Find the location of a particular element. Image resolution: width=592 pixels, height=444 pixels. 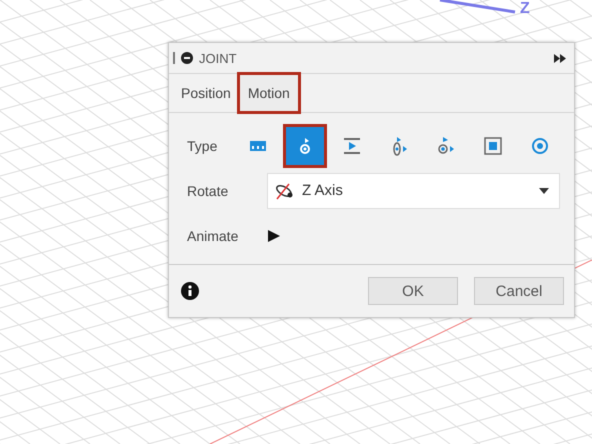

type-label: Type is located at coordinates (202, 146).